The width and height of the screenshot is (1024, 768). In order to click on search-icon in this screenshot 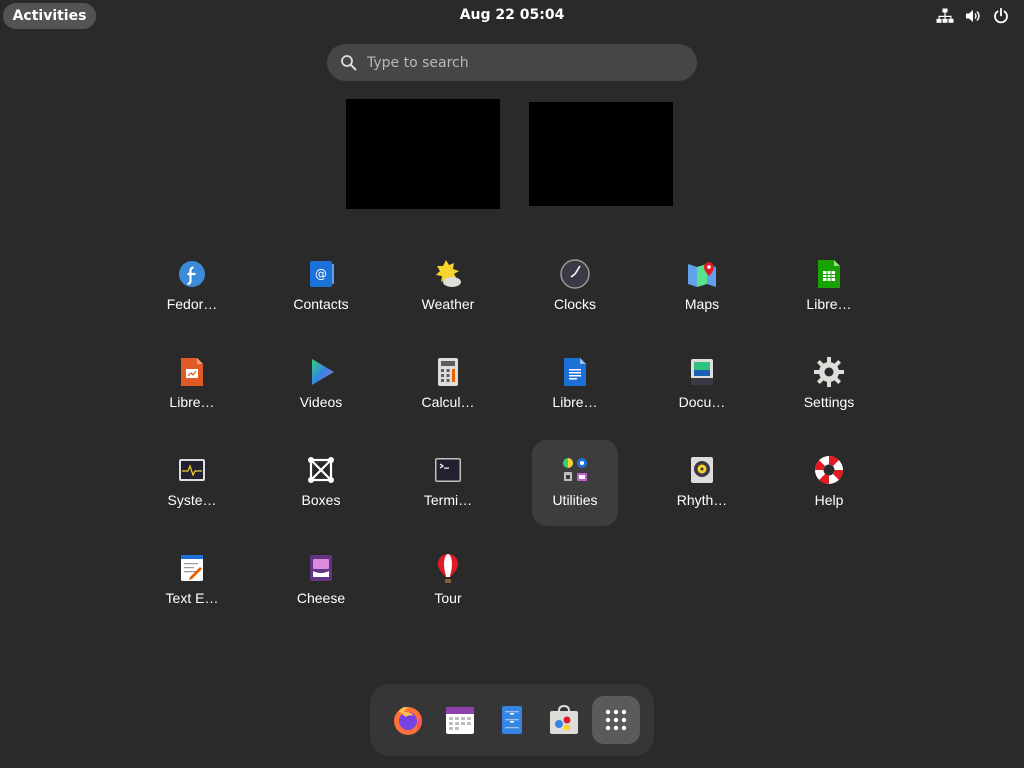, I will do `click(349, 63)`.